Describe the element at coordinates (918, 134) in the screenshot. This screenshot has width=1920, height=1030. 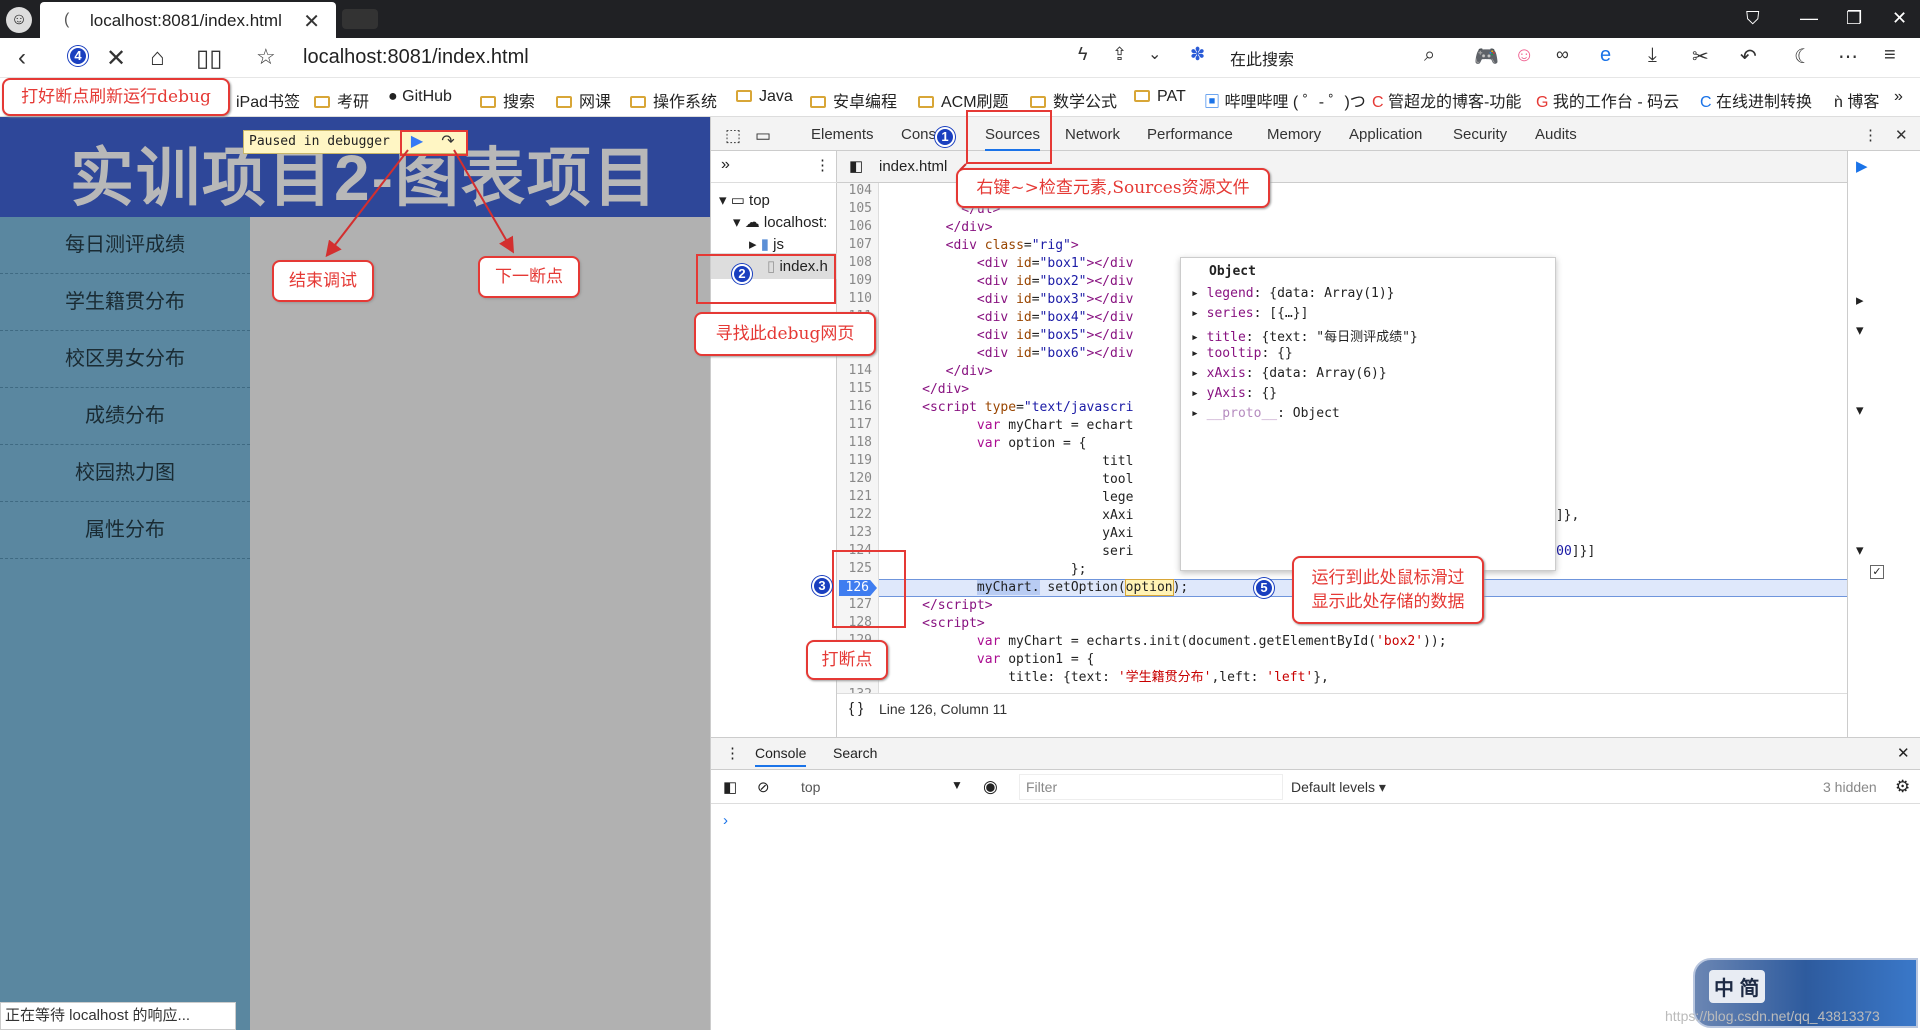
I see `tab-console: Cons` at that location.